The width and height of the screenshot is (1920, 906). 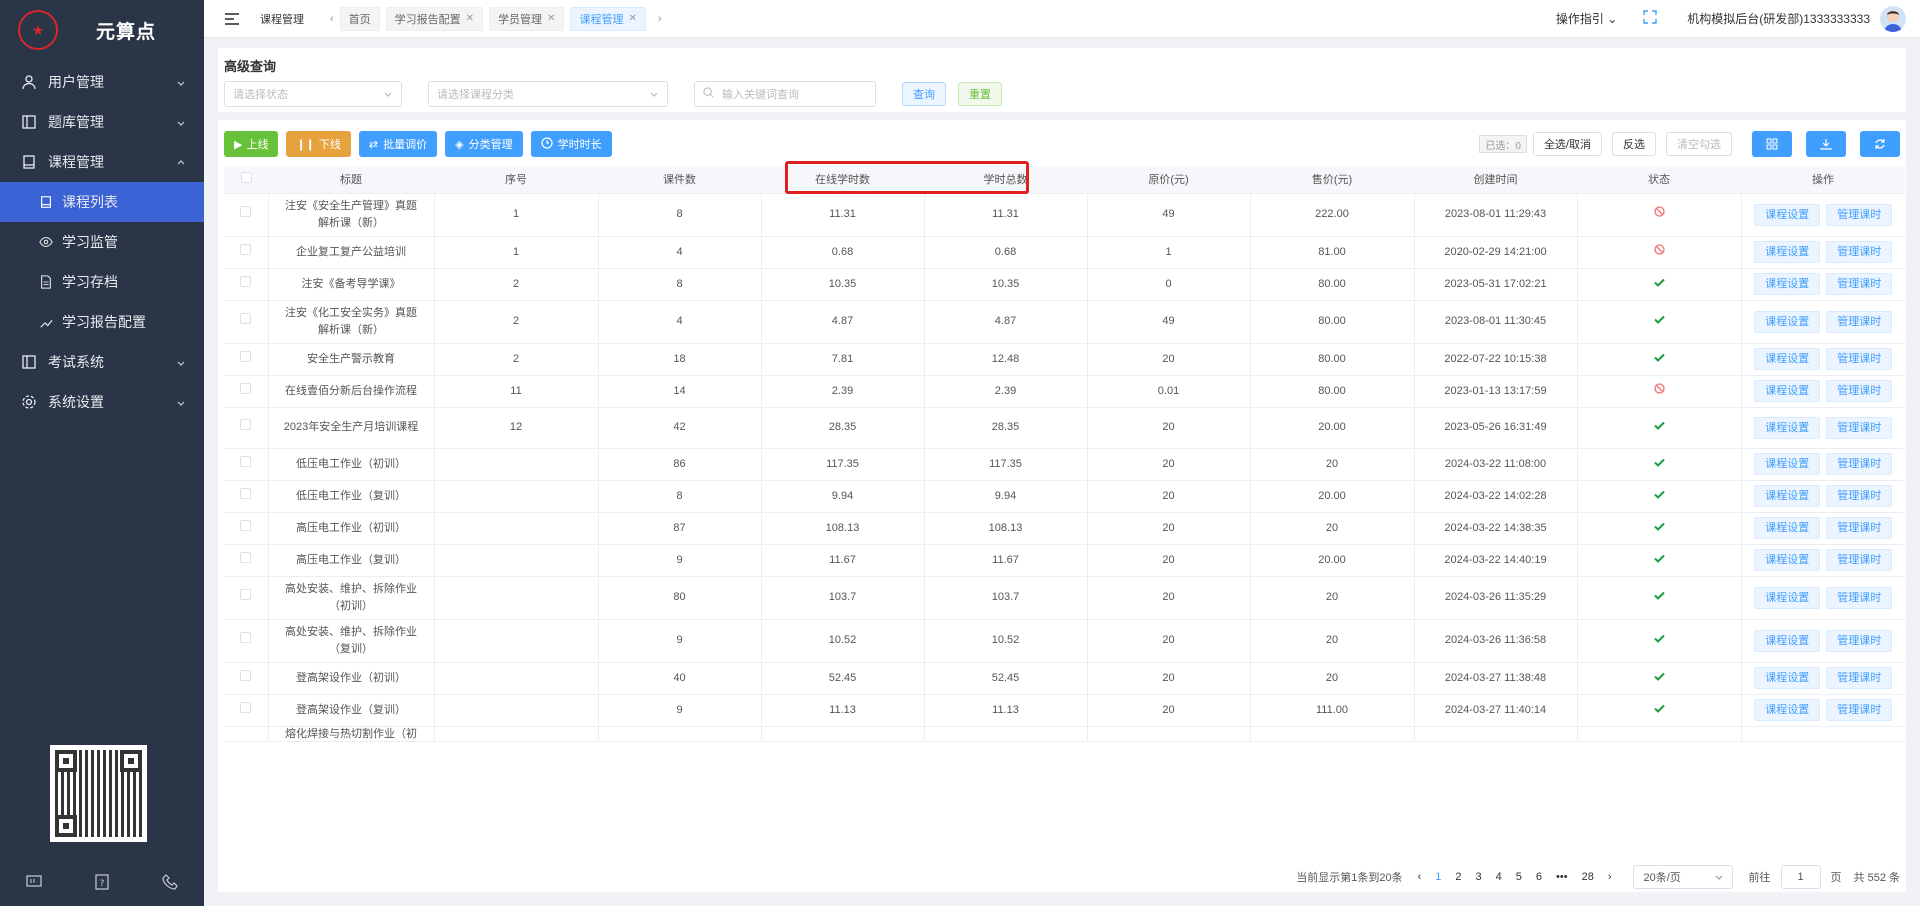 What do you see at coordinates (1519, 877) in the screenshot?
I see `page-5: 5` at bounding box center [1519, 877].